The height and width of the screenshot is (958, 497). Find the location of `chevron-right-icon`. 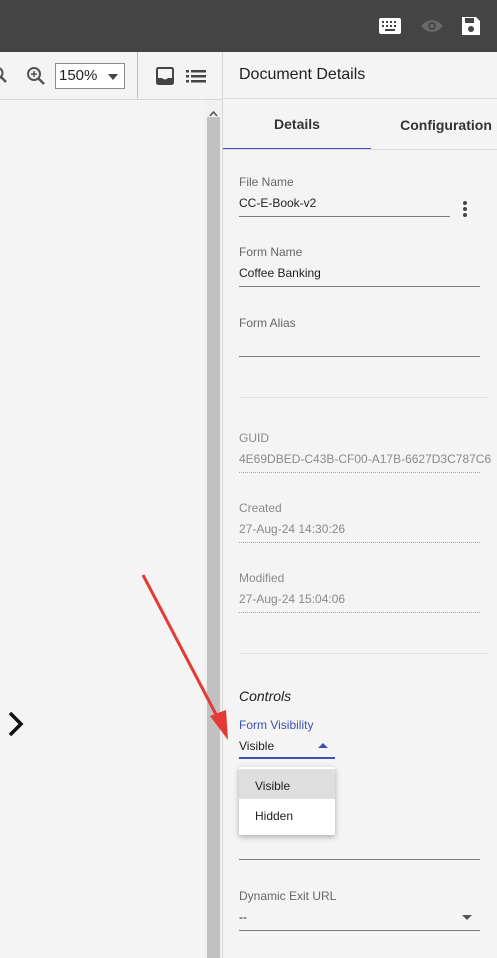

chevron-right-icon is located at coordinates (16, 726).